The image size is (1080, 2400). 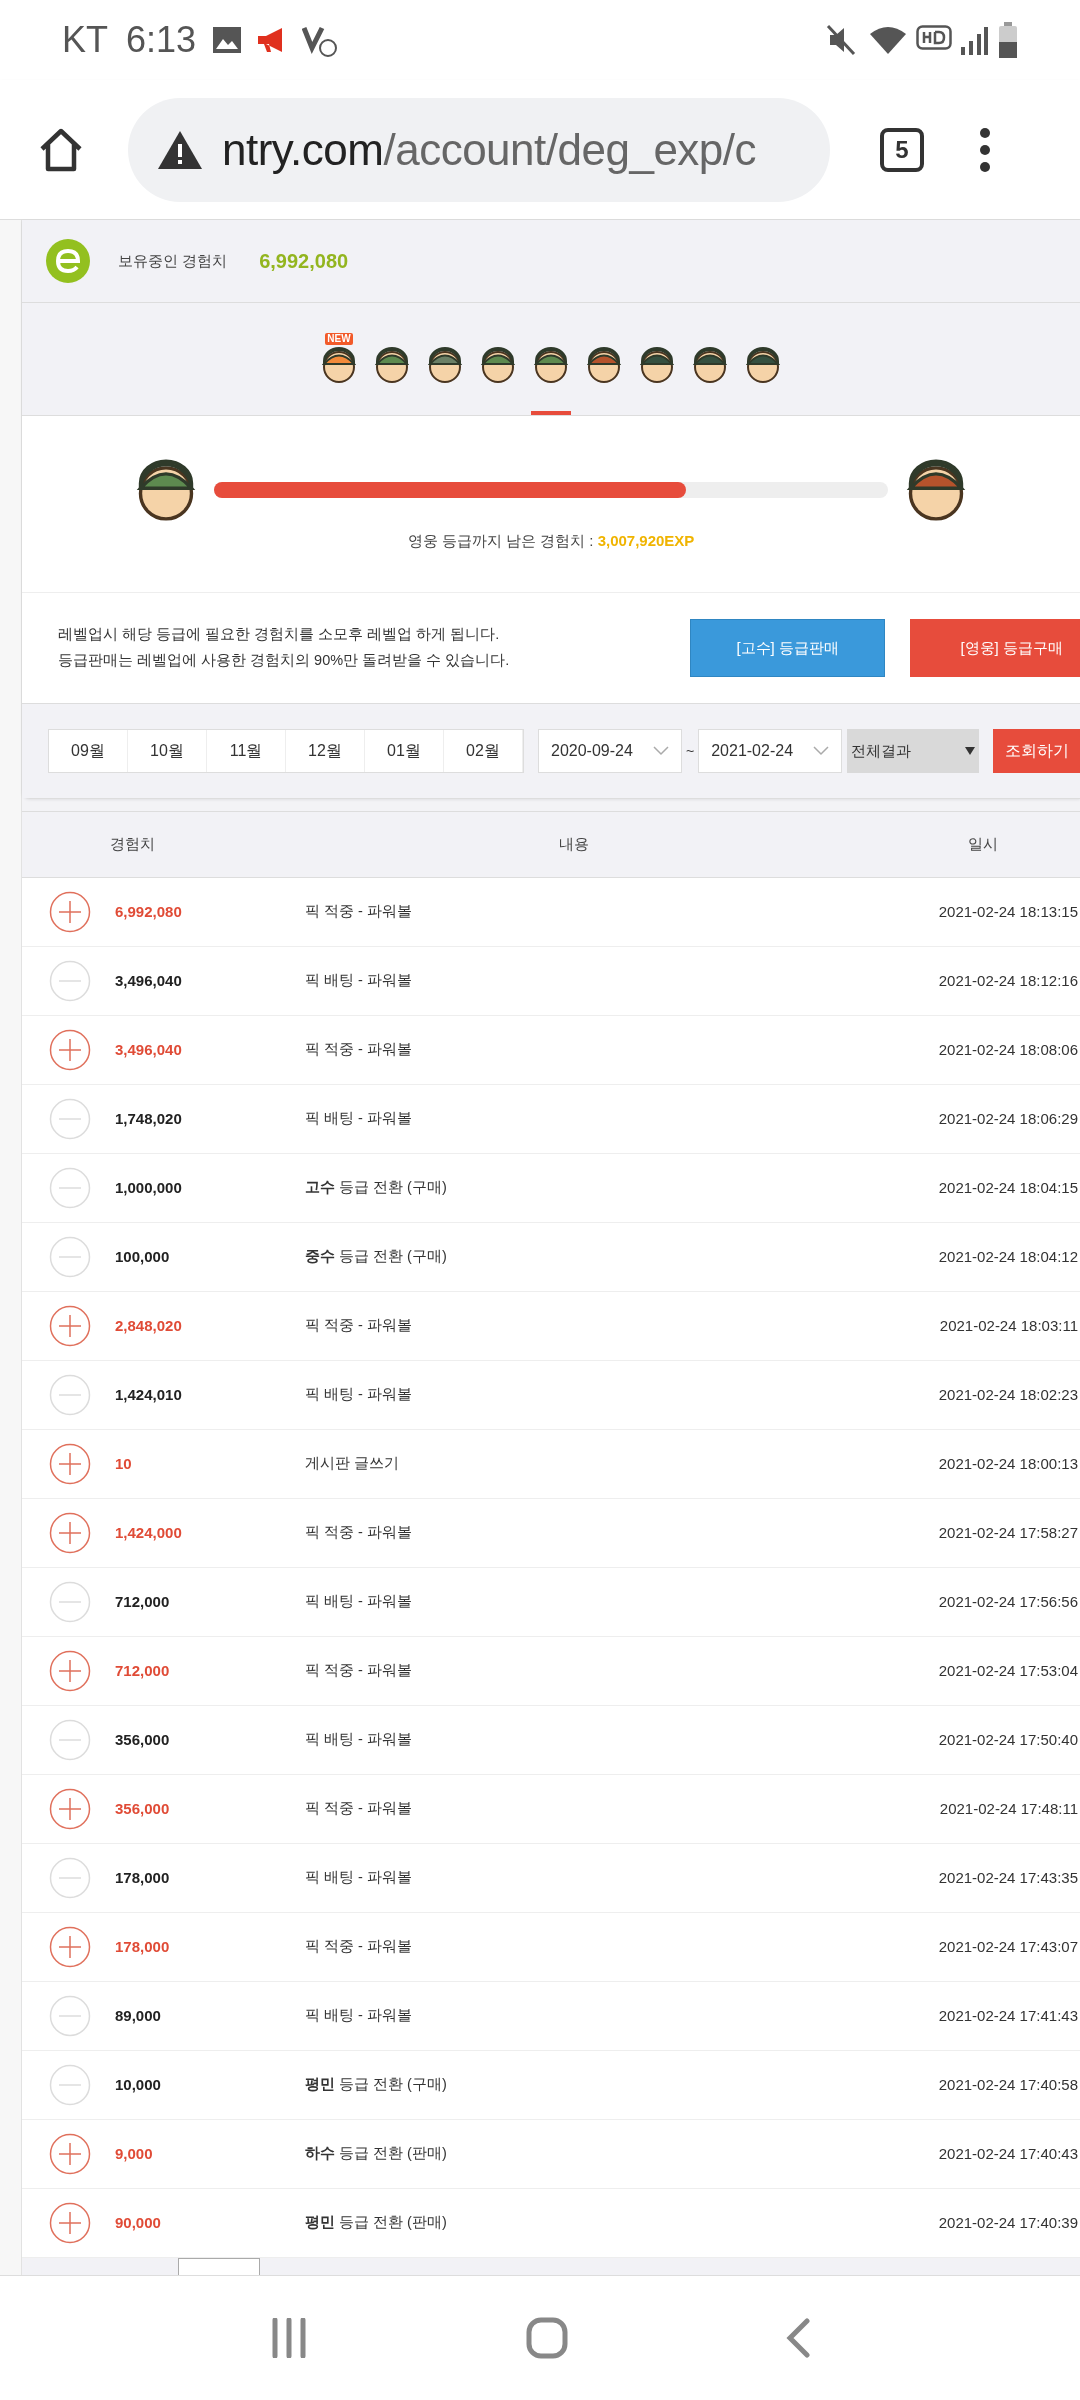 I want to click on column-header: 경험치, so click(x=133, y=844).